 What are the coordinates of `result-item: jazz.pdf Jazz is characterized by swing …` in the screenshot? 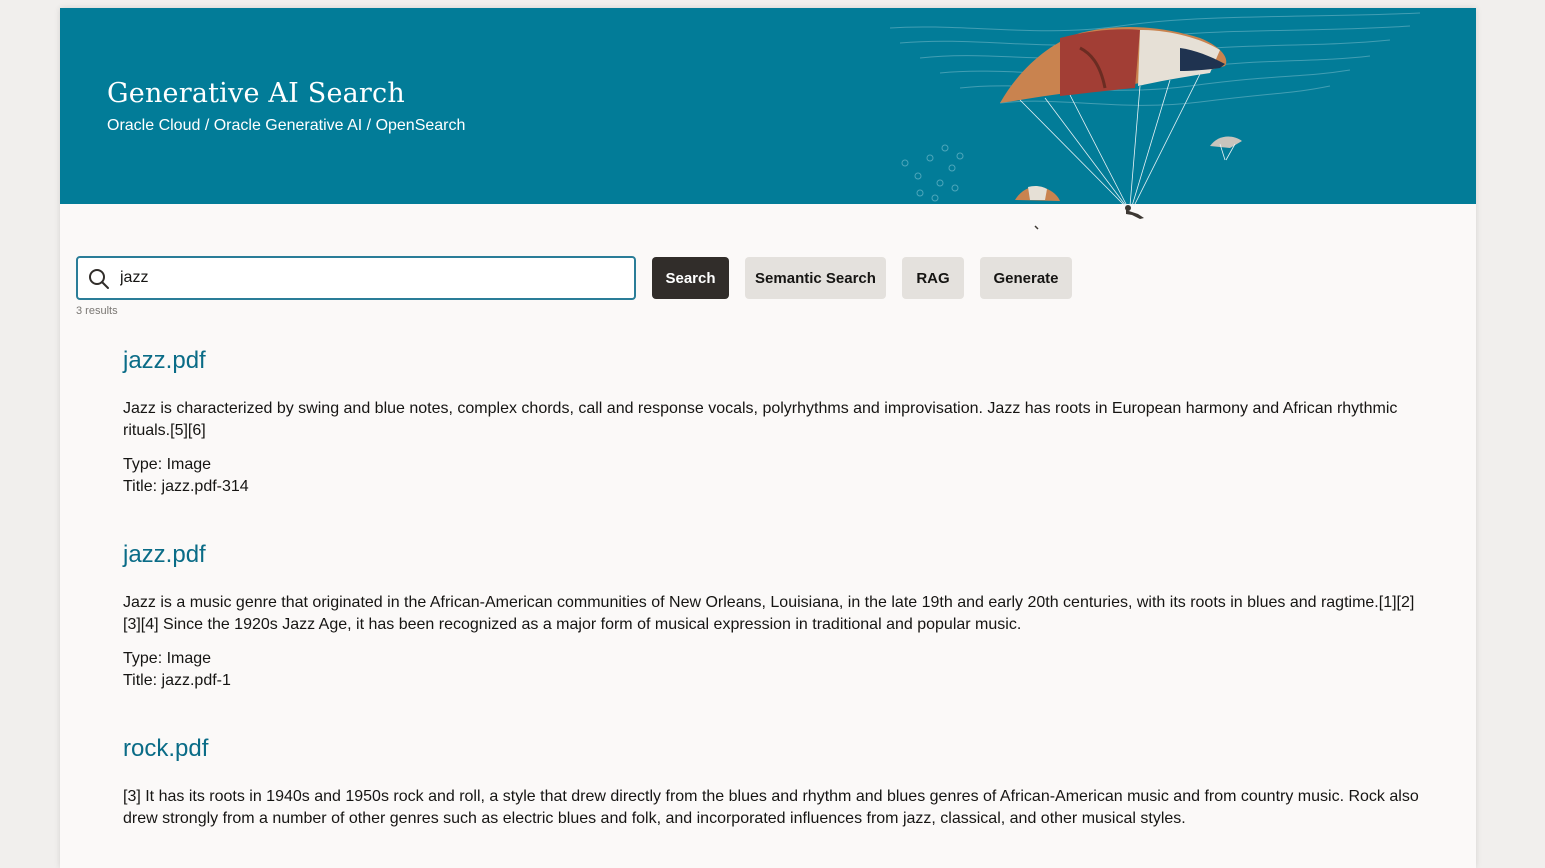 It's located at (773, 421).